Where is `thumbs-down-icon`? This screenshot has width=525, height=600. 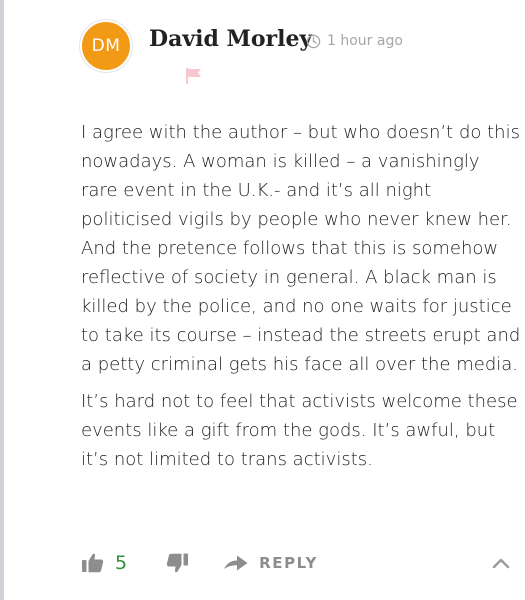 thumbs-down-icon is located at coordinates (177, 563).